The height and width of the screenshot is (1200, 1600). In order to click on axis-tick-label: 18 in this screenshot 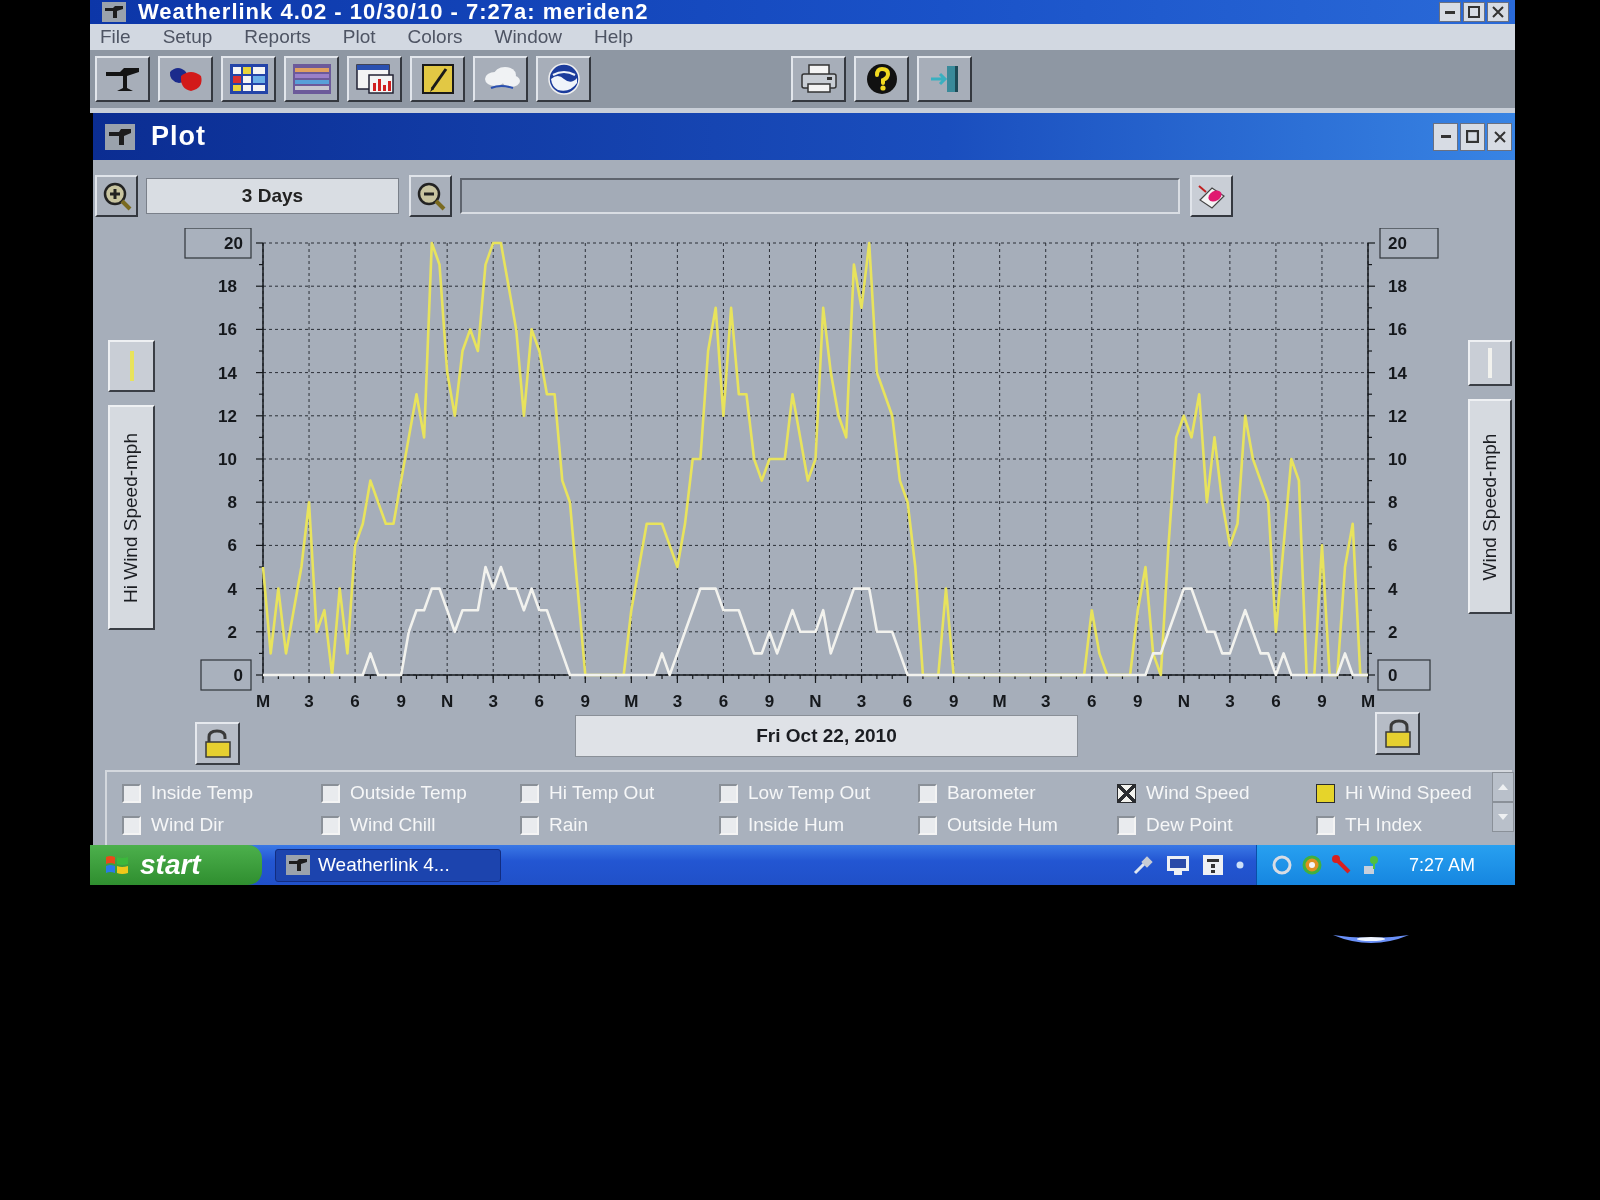, I will do `click(1397, 287)`.